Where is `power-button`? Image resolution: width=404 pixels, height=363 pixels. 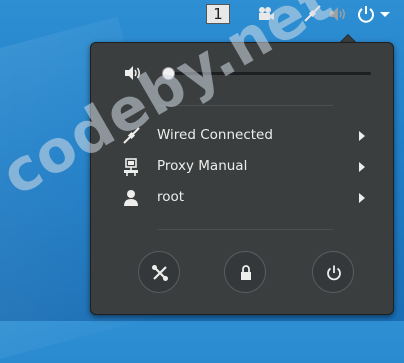 power-button is located at coordinates (333, 272).